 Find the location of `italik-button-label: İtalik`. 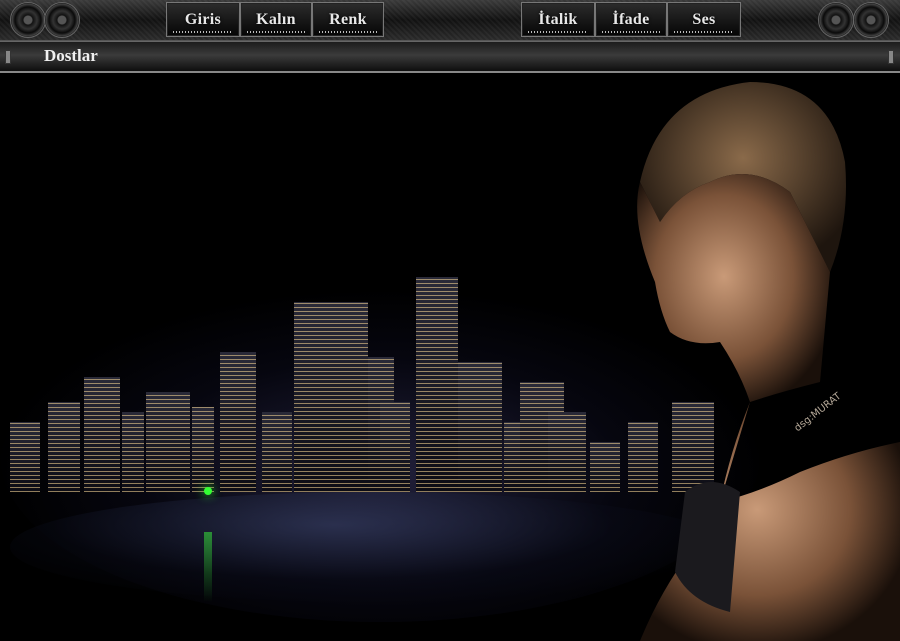

italik-button-label: İtalik is located at coordinates (558, 19).